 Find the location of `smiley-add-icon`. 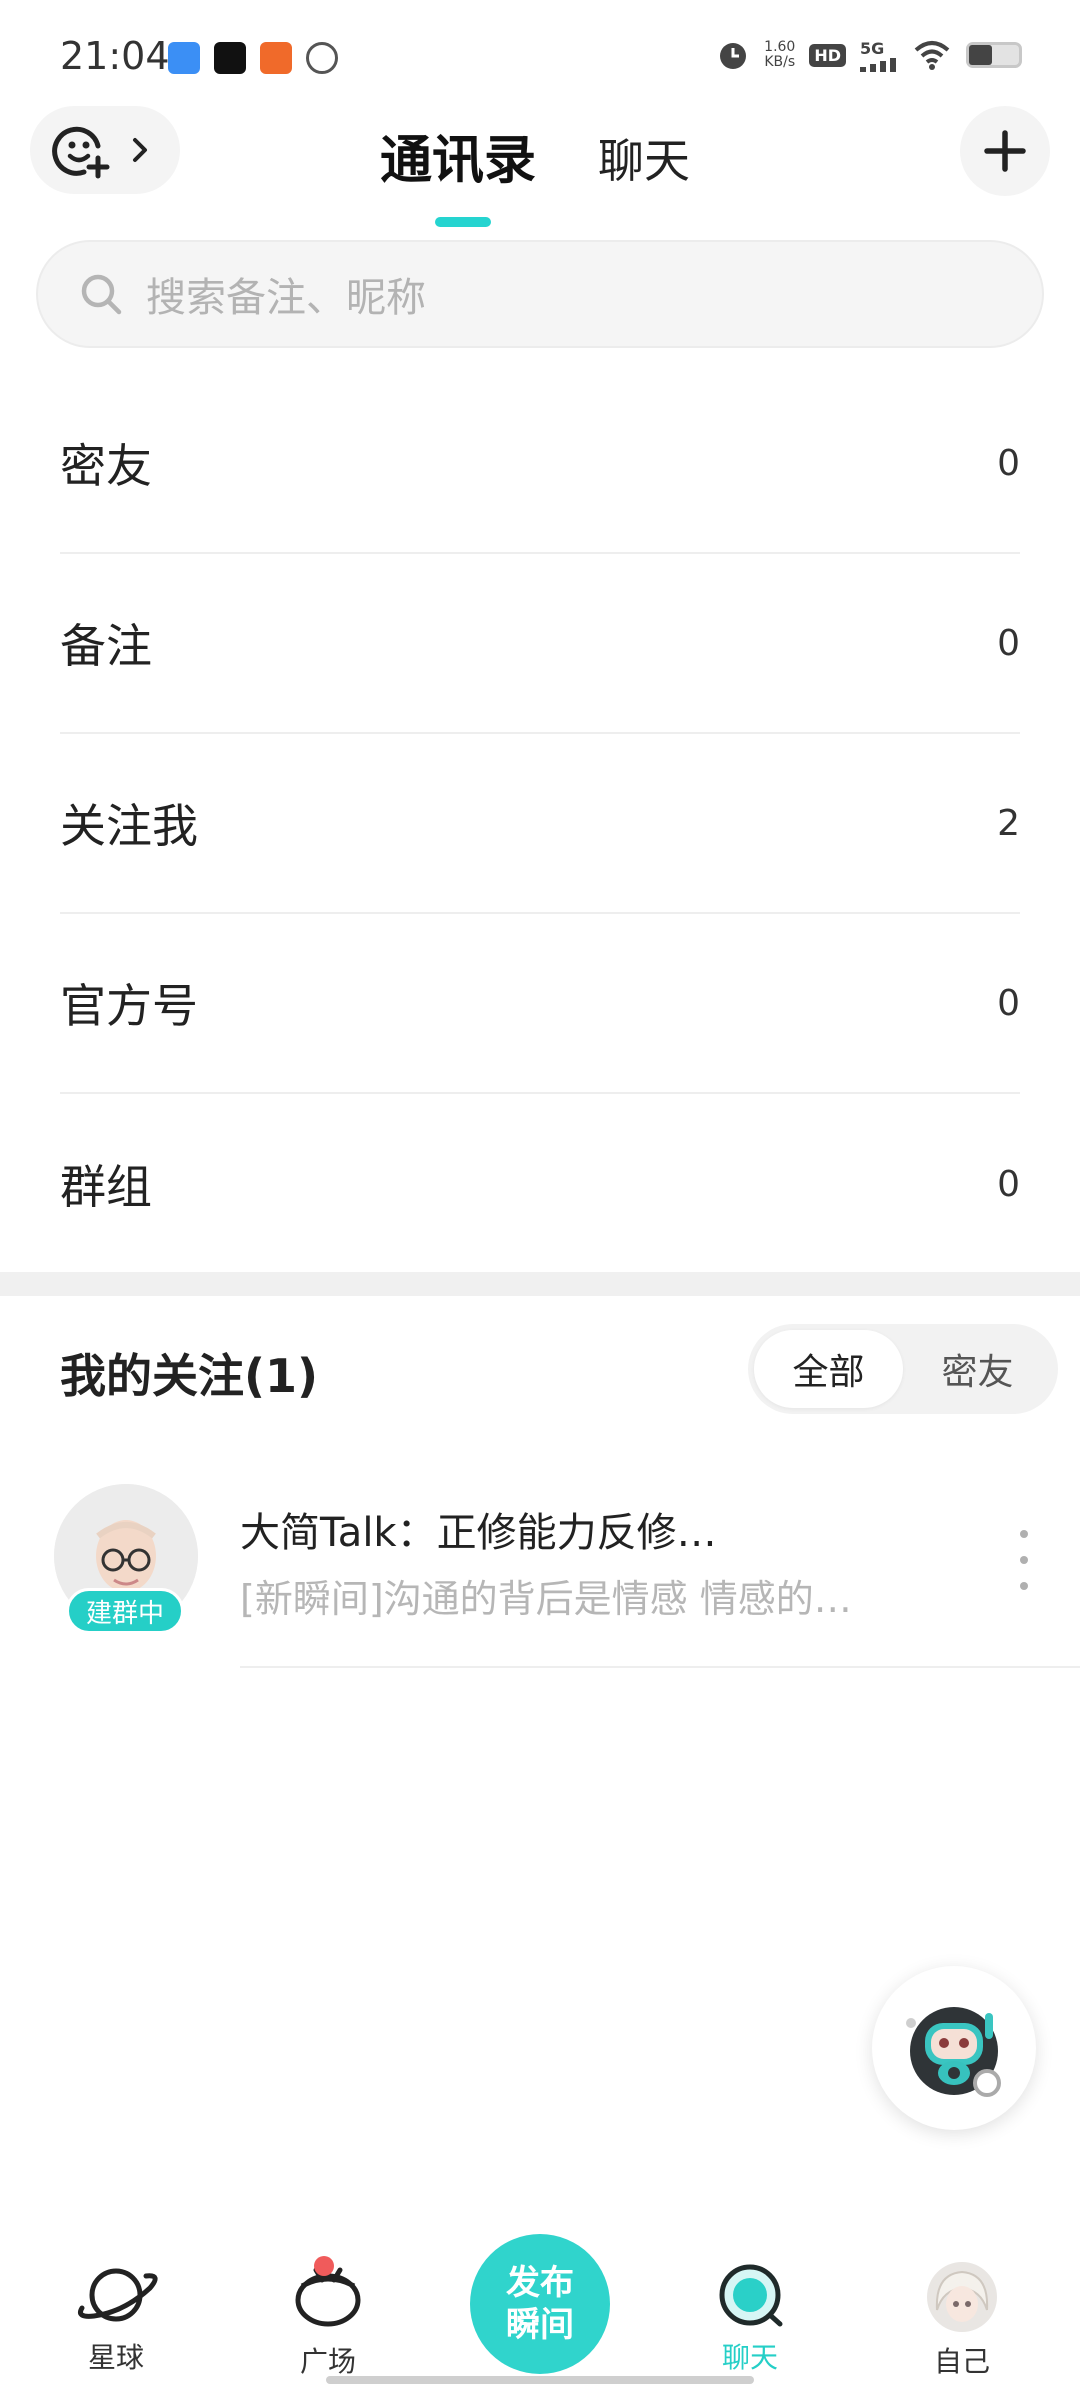

smiley-add-icon is located at coordinates (81, 152).